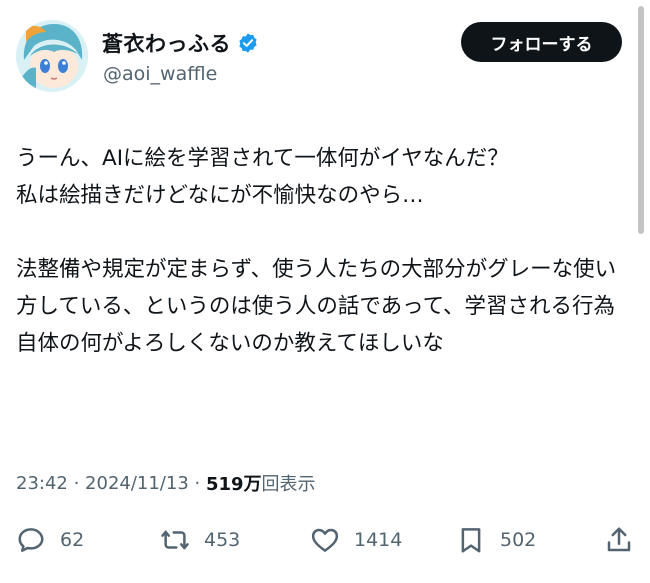 The image size is (650, 583). What do you see at coordinates (166, 43) in the screenshot?
I see `display-name: 蒼衣わっふる` at bounding box center [166, 43].